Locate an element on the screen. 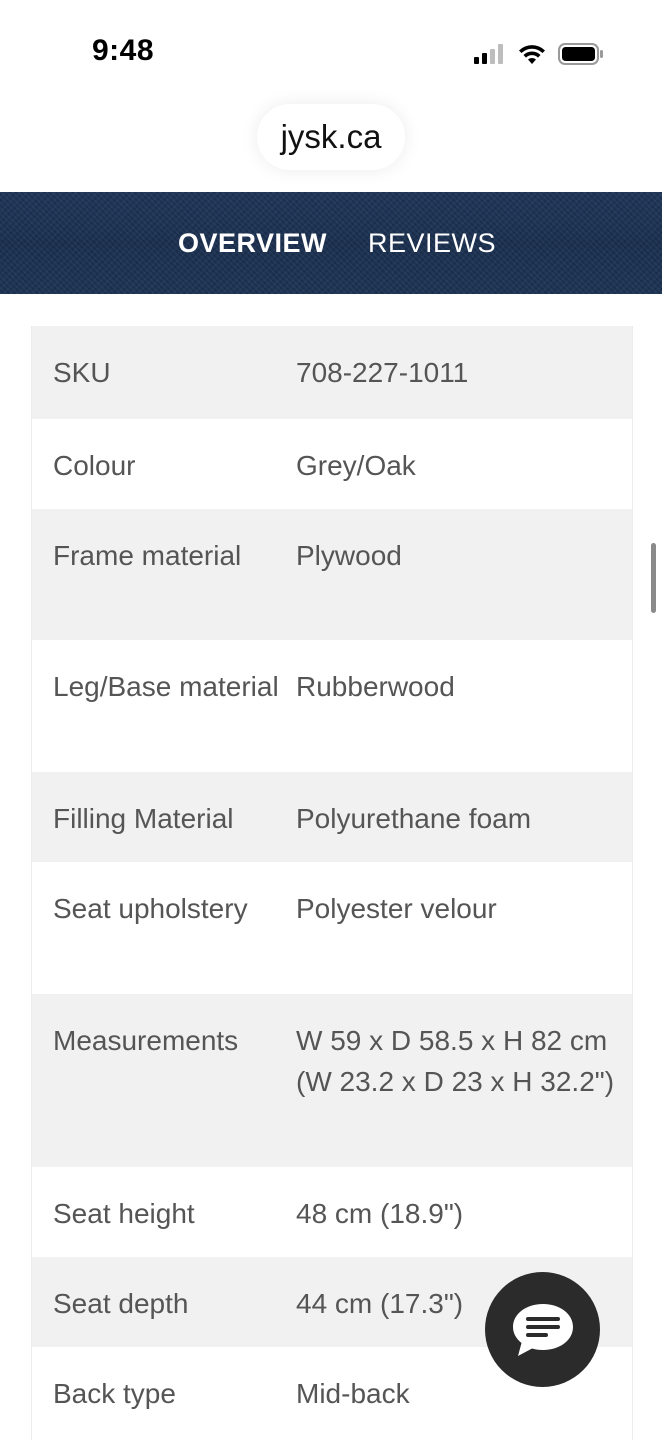 This screenshot has width=662, height=1440. status-time: 9:48 is located at coordinates (123, 50).